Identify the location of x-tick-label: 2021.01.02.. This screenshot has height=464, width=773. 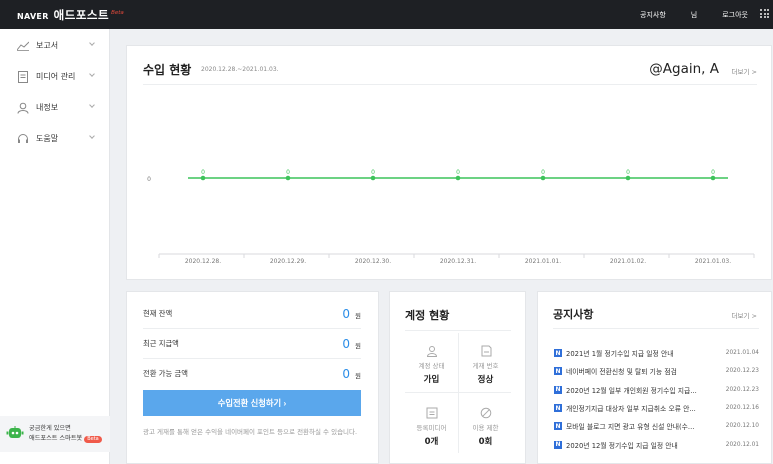
(628, 261).